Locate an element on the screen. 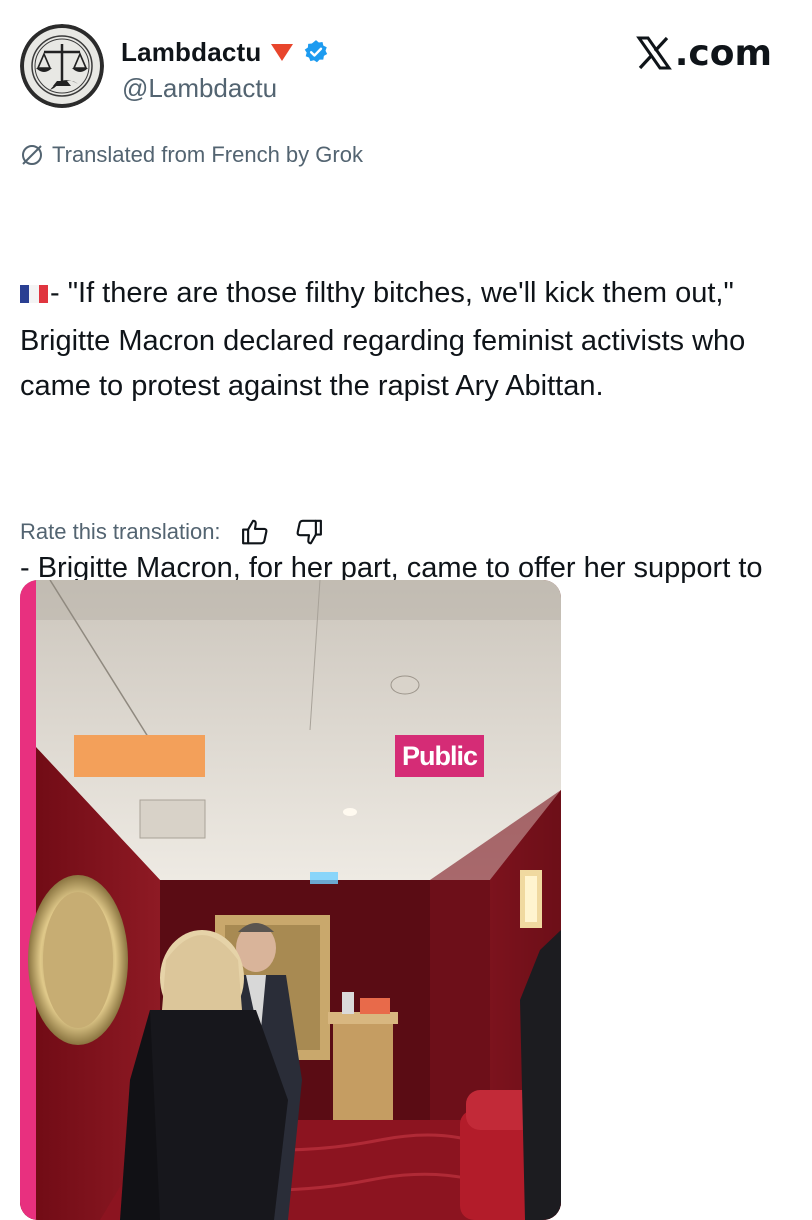 This screenshot has height=1220, width=812. translation-notice: Translated from French by Grok is located at coordinates (191, 155).